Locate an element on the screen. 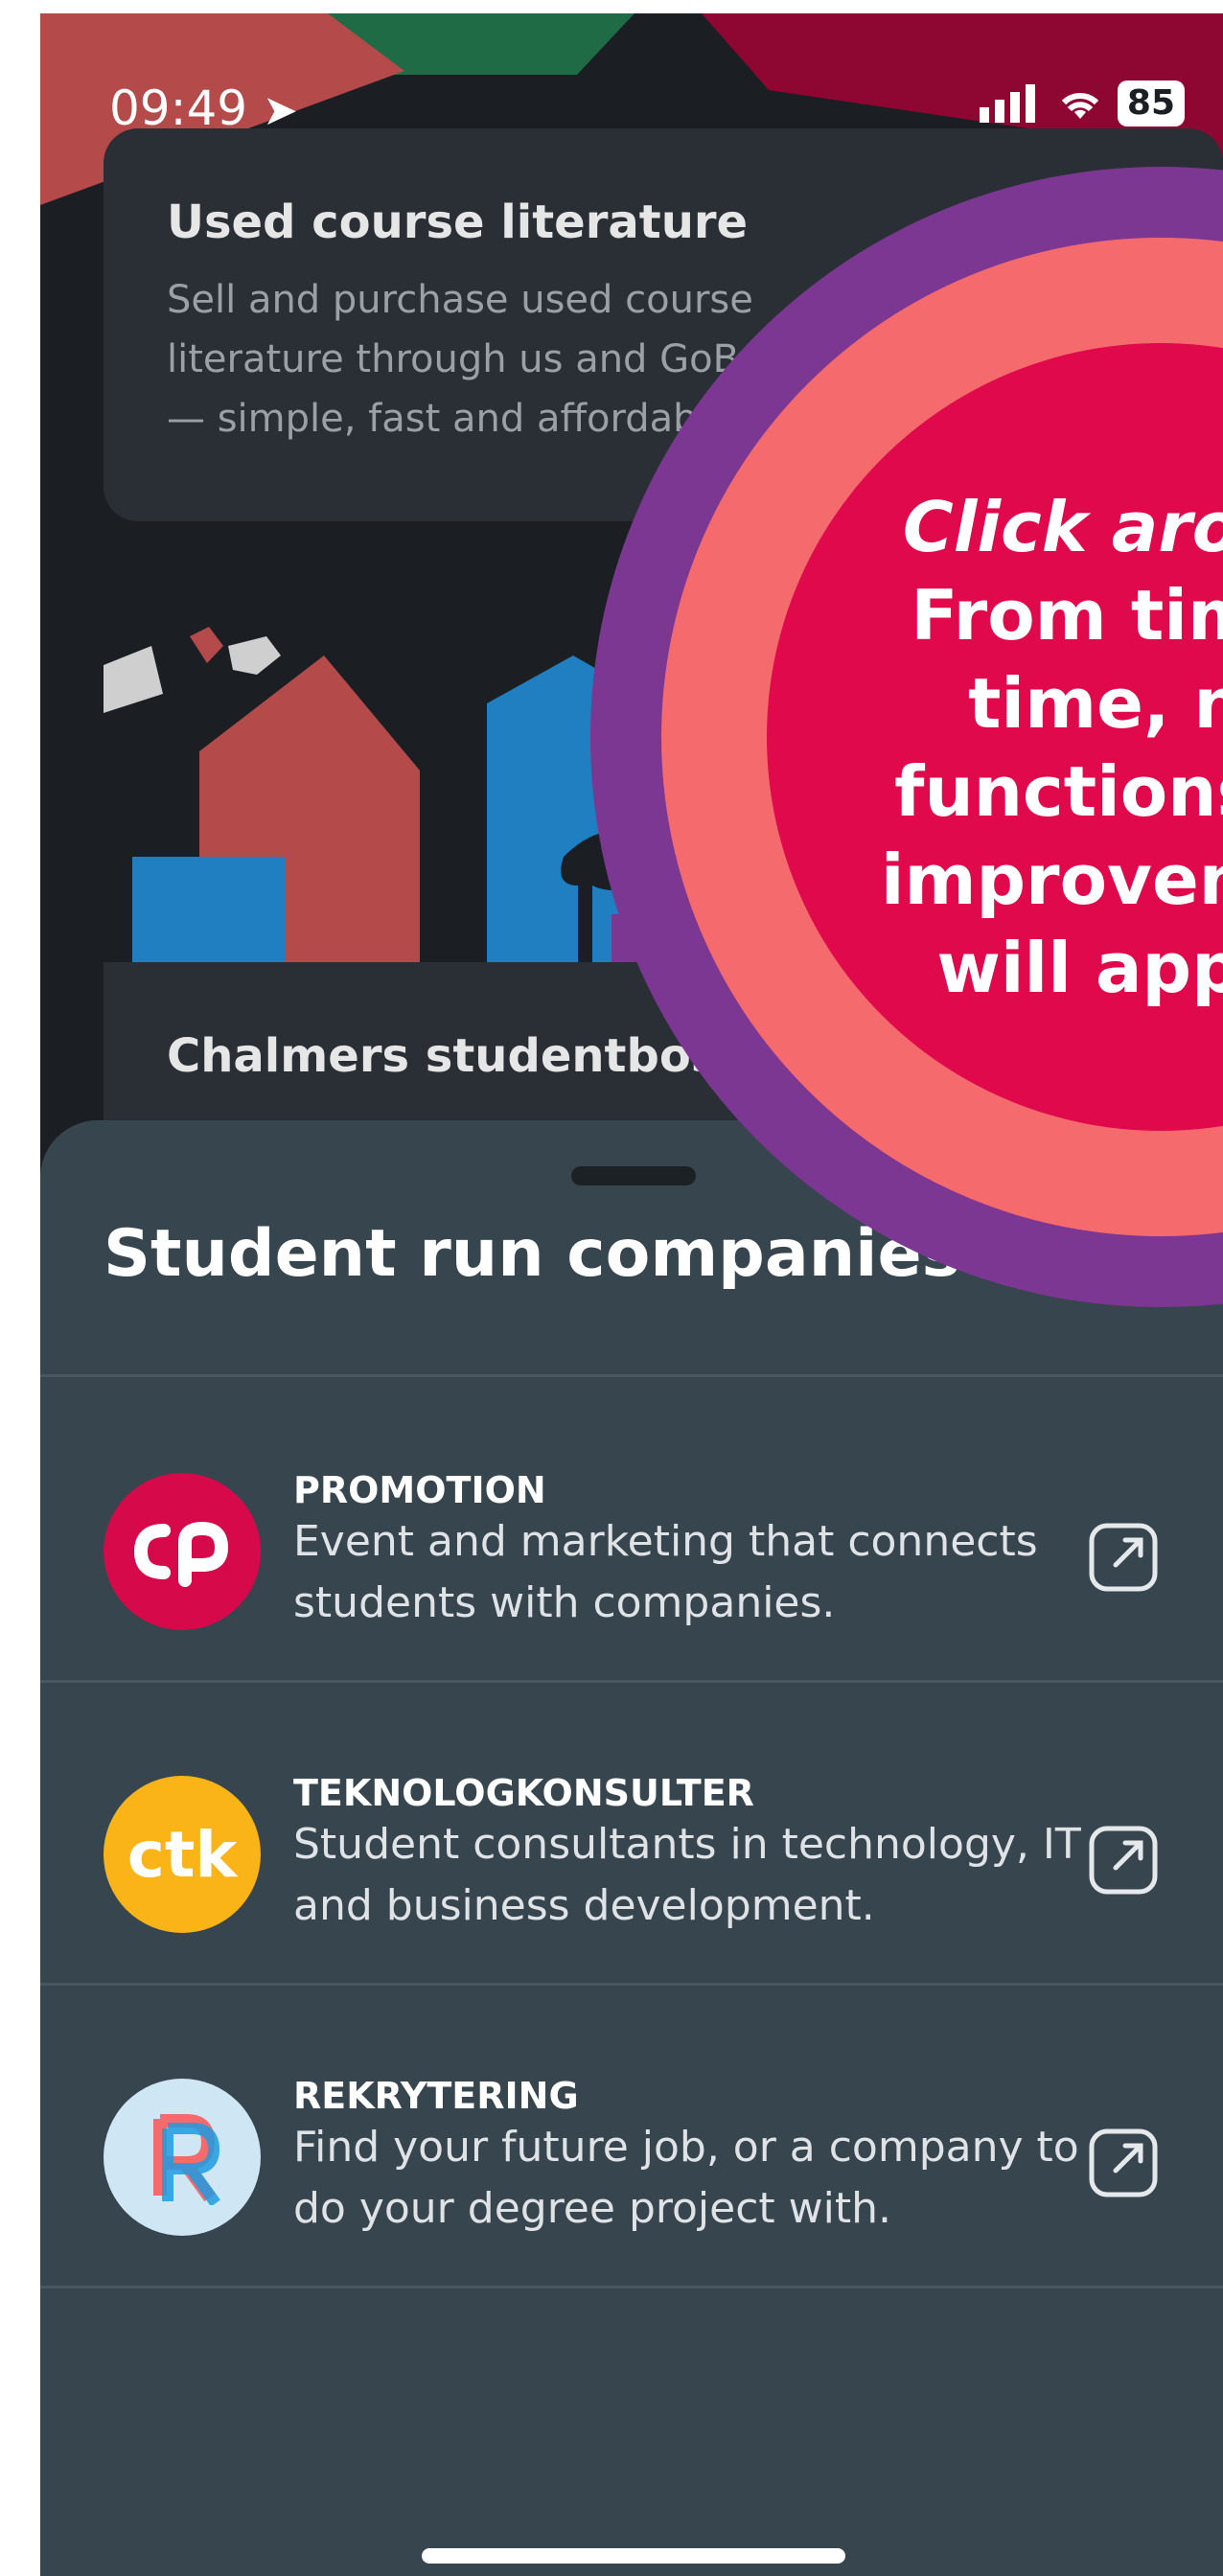 The height and width of the screenshot is (2576, 1223). item-title: PROMOTION is located at coordinates (420, 1490).